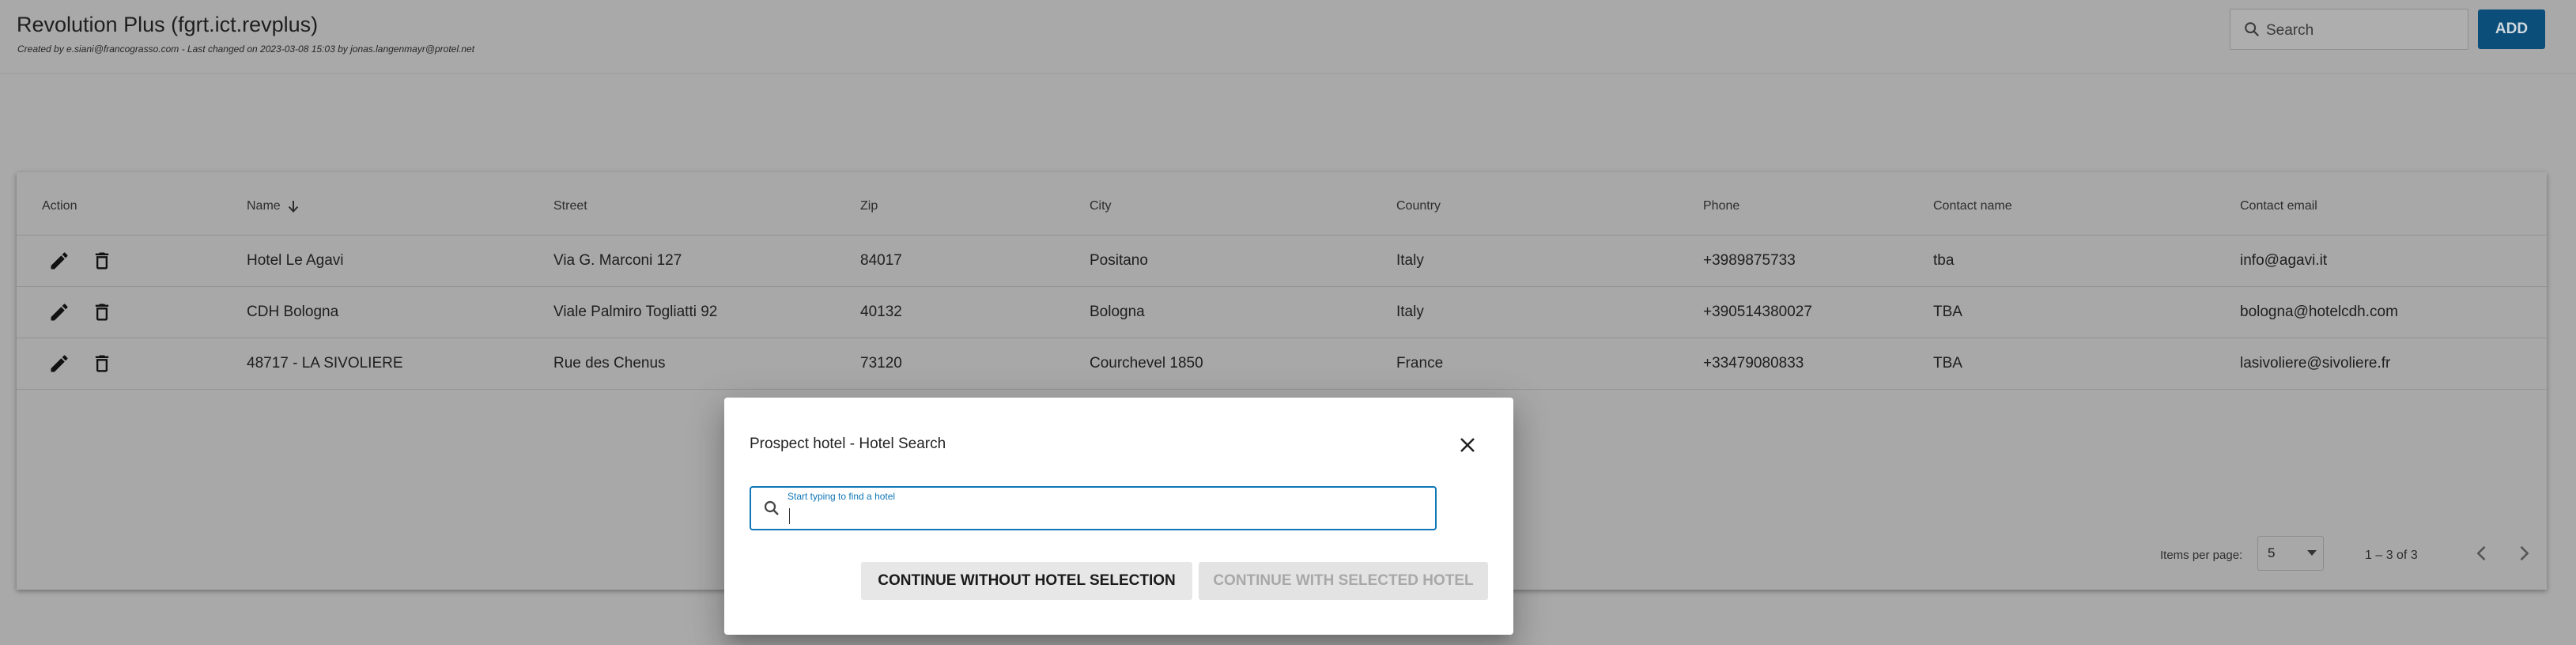  What do you see at coordinates (1972, 206) in the screenshot?
I see `col-contact-name: Contact name` at bounding box center [1972, 206].